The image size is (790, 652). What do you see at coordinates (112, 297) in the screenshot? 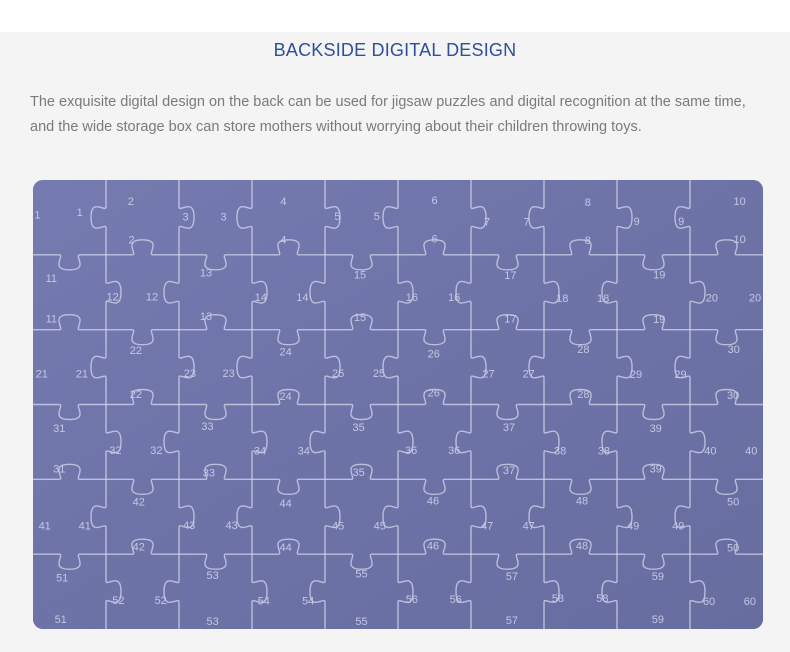
I see `piece-number: 12` at bounding box center [112, 297].